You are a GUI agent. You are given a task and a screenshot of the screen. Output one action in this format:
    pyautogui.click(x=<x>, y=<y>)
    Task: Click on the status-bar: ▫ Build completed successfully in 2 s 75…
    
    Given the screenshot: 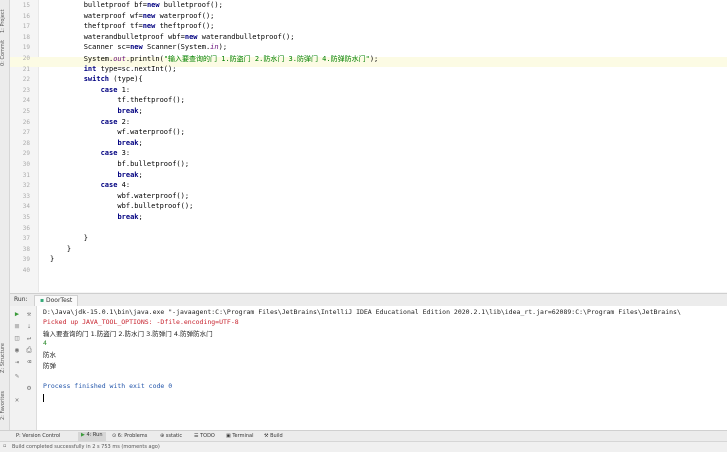 What is the action you would take?
    pyautogui.click(x=363, y=446)
    